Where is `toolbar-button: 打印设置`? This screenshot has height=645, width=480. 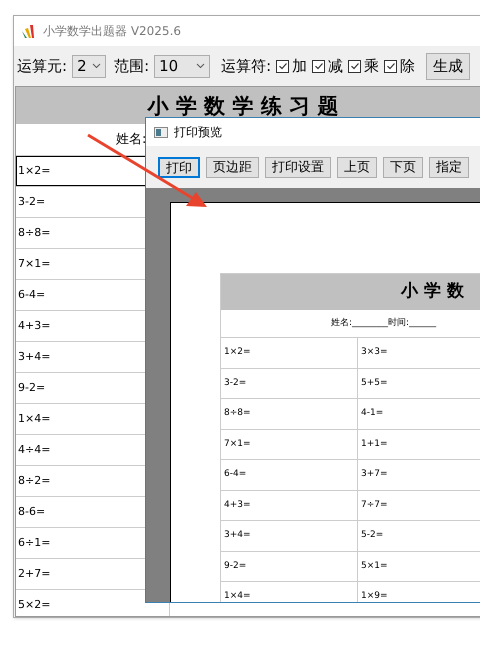
toolbar-button: 打印设置 is located at coordinates (298, 167).